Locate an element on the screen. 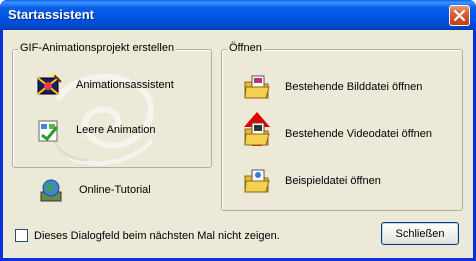  animation-wizard-icon is located at coordinates (48, 85).